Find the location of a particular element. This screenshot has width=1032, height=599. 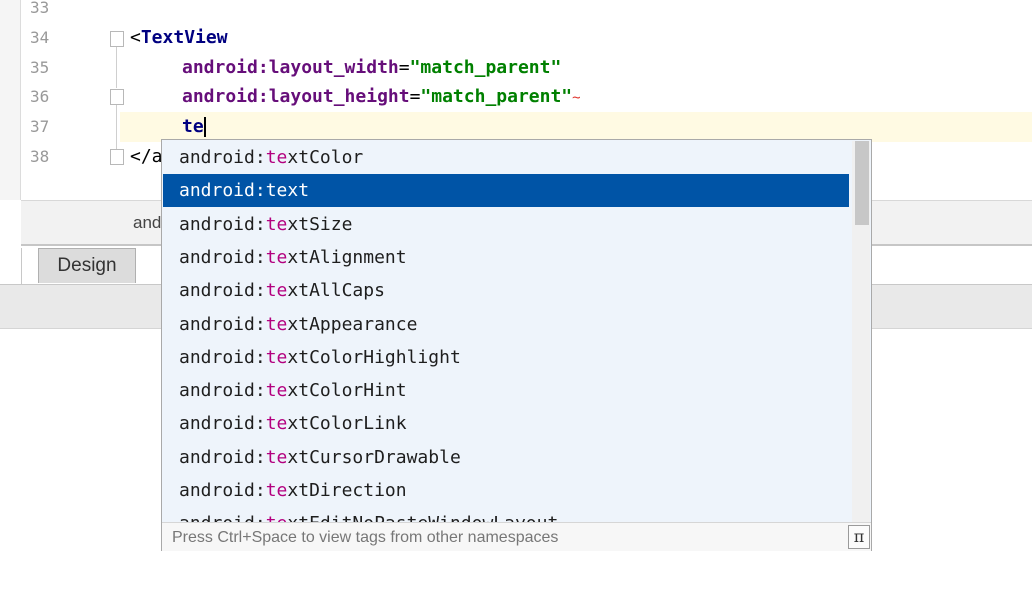

completion-item: android:textDirection is located at coordinates (506, 490).